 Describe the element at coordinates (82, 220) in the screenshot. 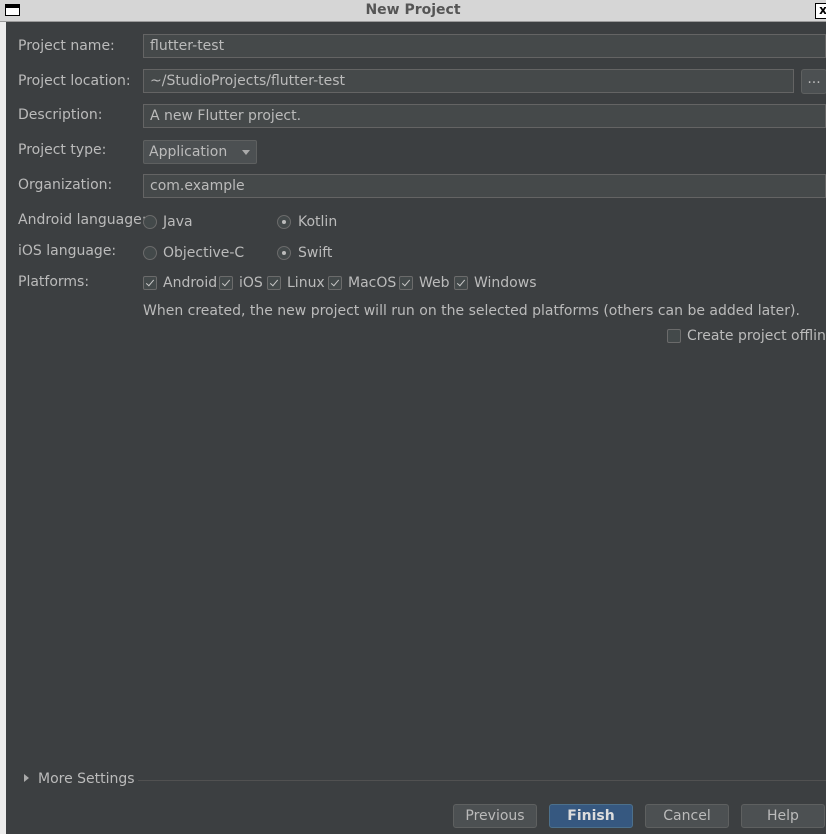

I see `android-language-label: Android language:` at that location.